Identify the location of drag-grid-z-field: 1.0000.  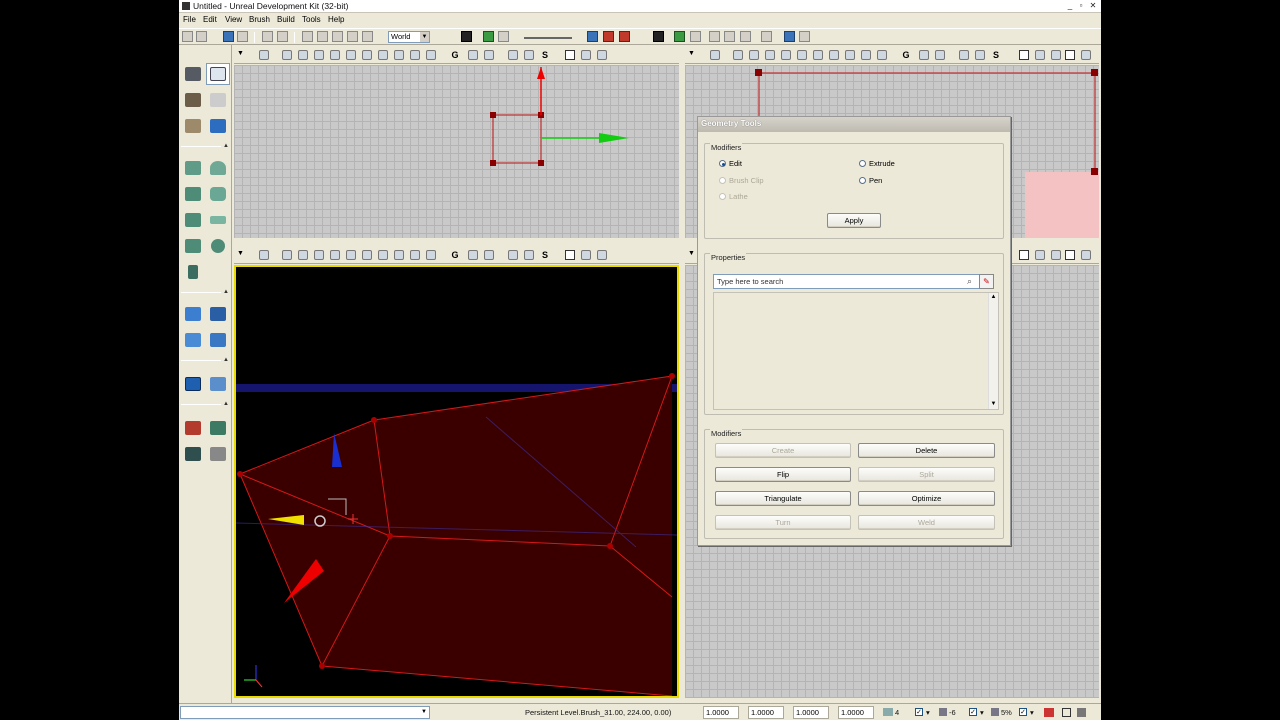
(811, 712).